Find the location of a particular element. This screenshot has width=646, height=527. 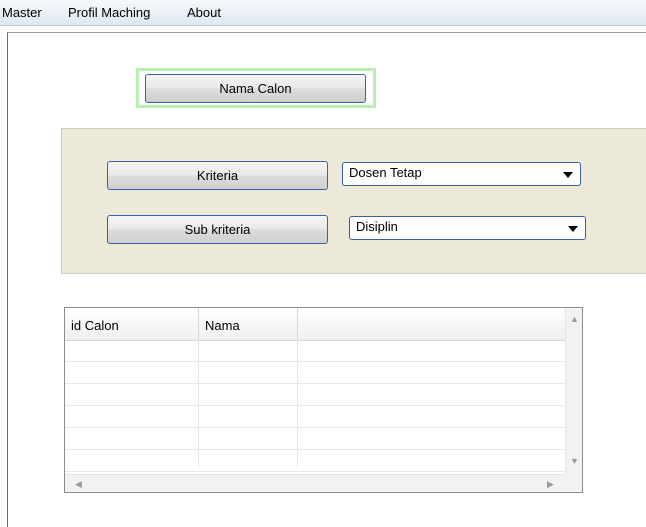

kriteria-dropdown: Dosen Tetap is located at coordinates (461, 174).